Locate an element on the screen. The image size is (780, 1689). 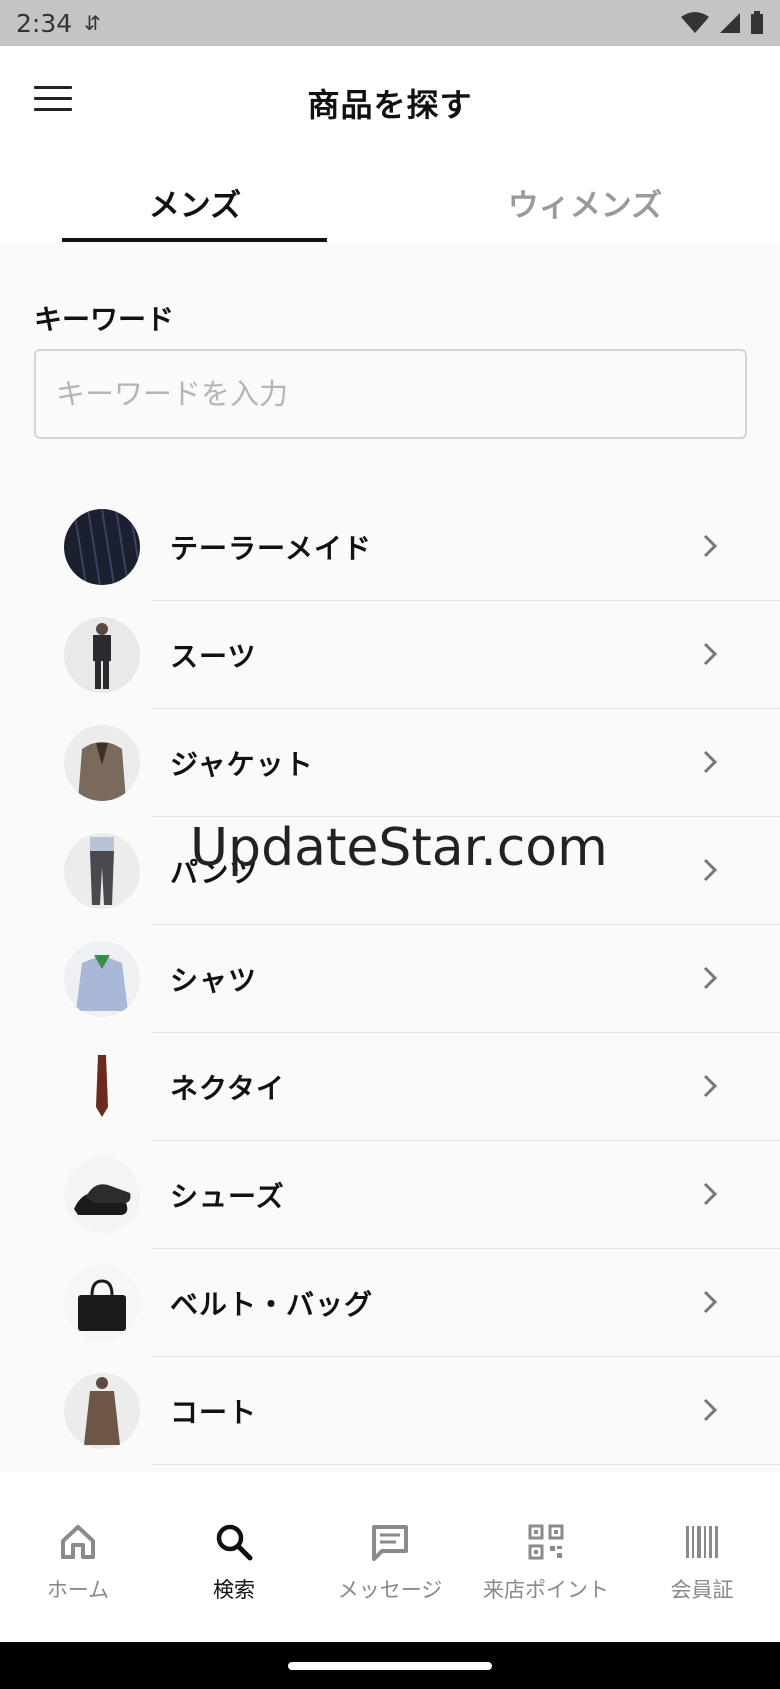
status-icons is located at coordinates (722, 23).